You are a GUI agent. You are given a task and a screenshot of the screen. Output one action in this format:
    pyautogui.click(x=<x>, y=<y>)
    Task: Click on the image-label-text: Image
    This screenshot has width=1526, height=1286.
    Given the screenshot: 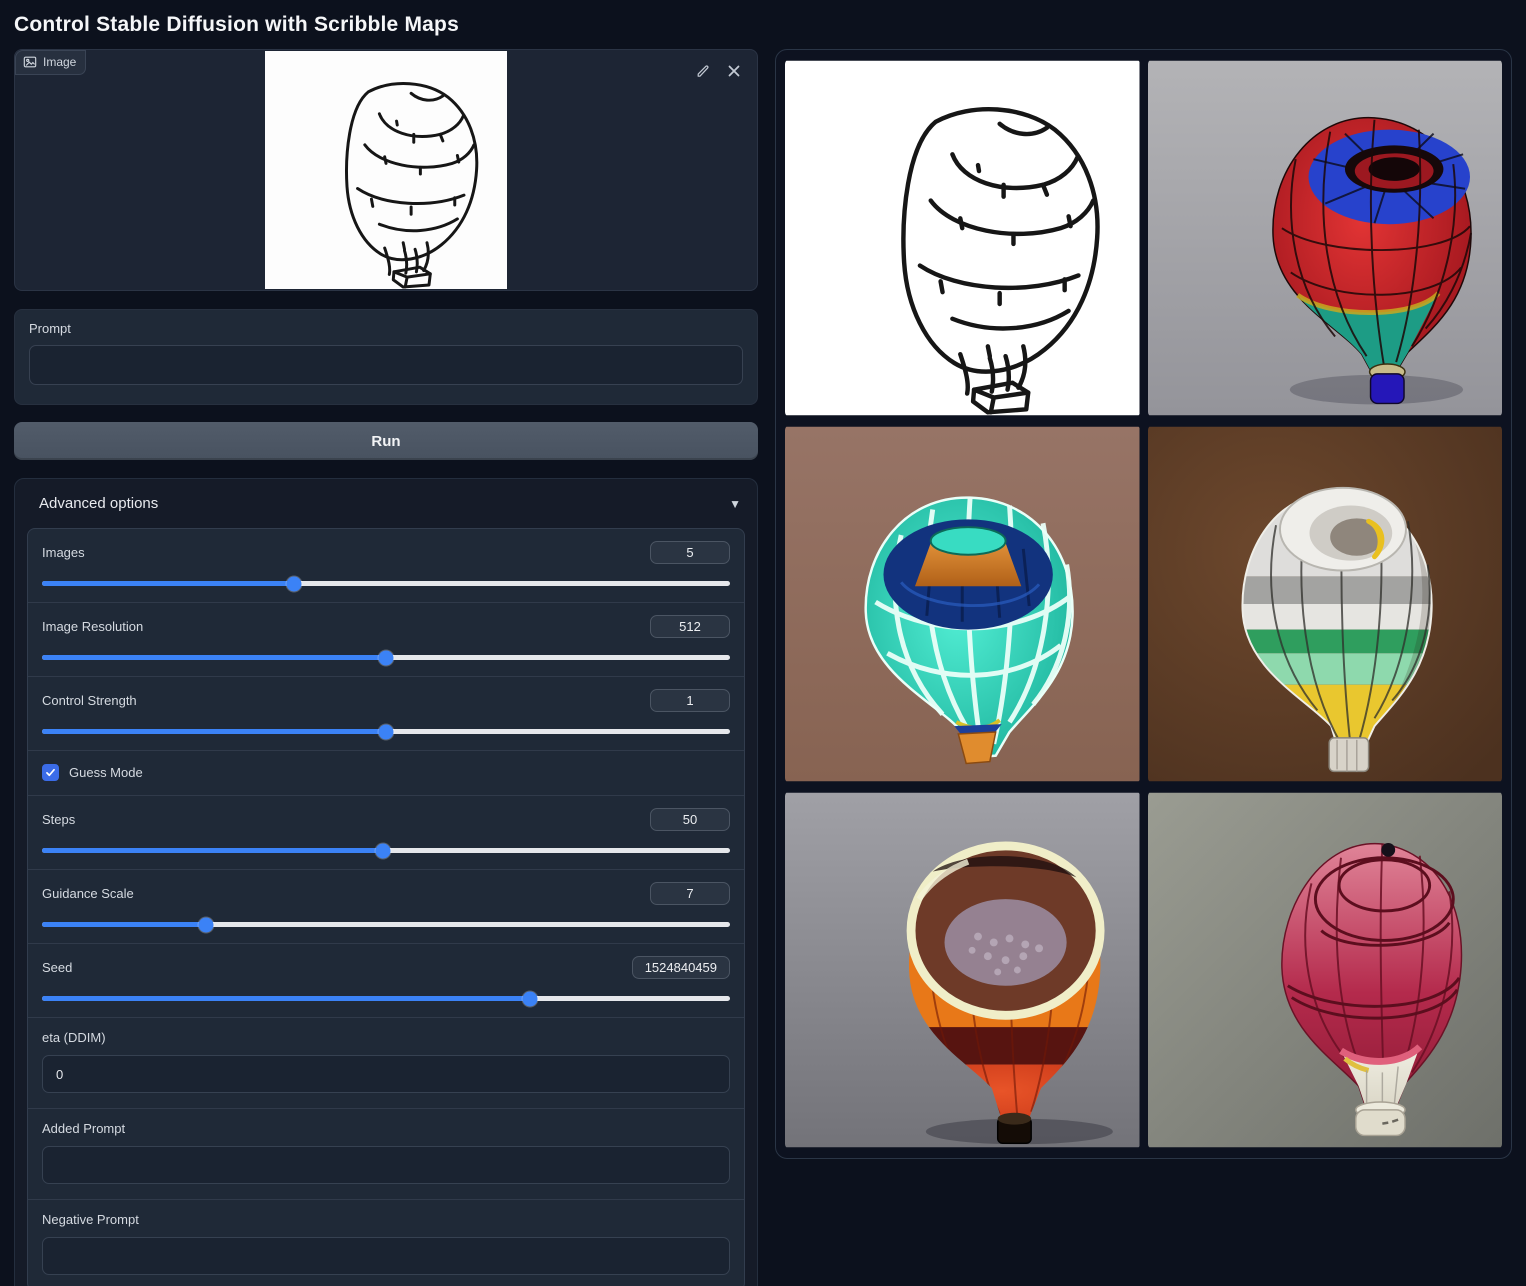 What is the action you would take?
    pyautogui.click(x=60, y=62)
    